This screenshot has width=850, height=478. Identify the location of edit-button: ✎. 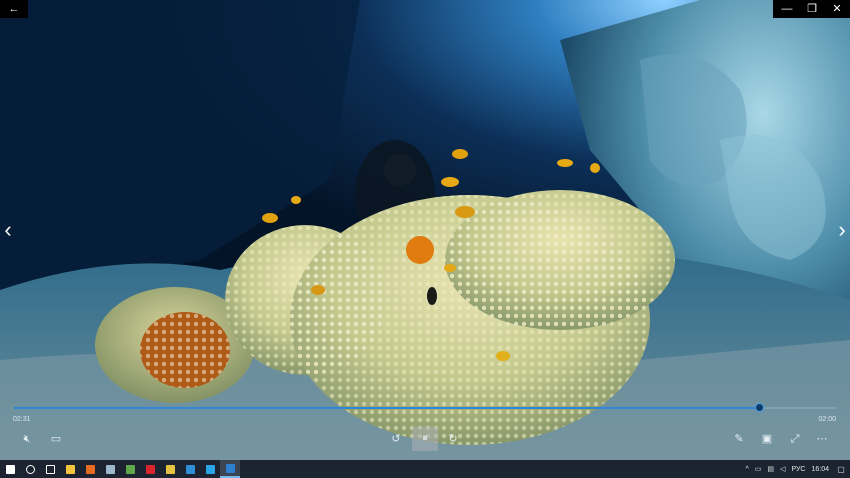
(739, 439).